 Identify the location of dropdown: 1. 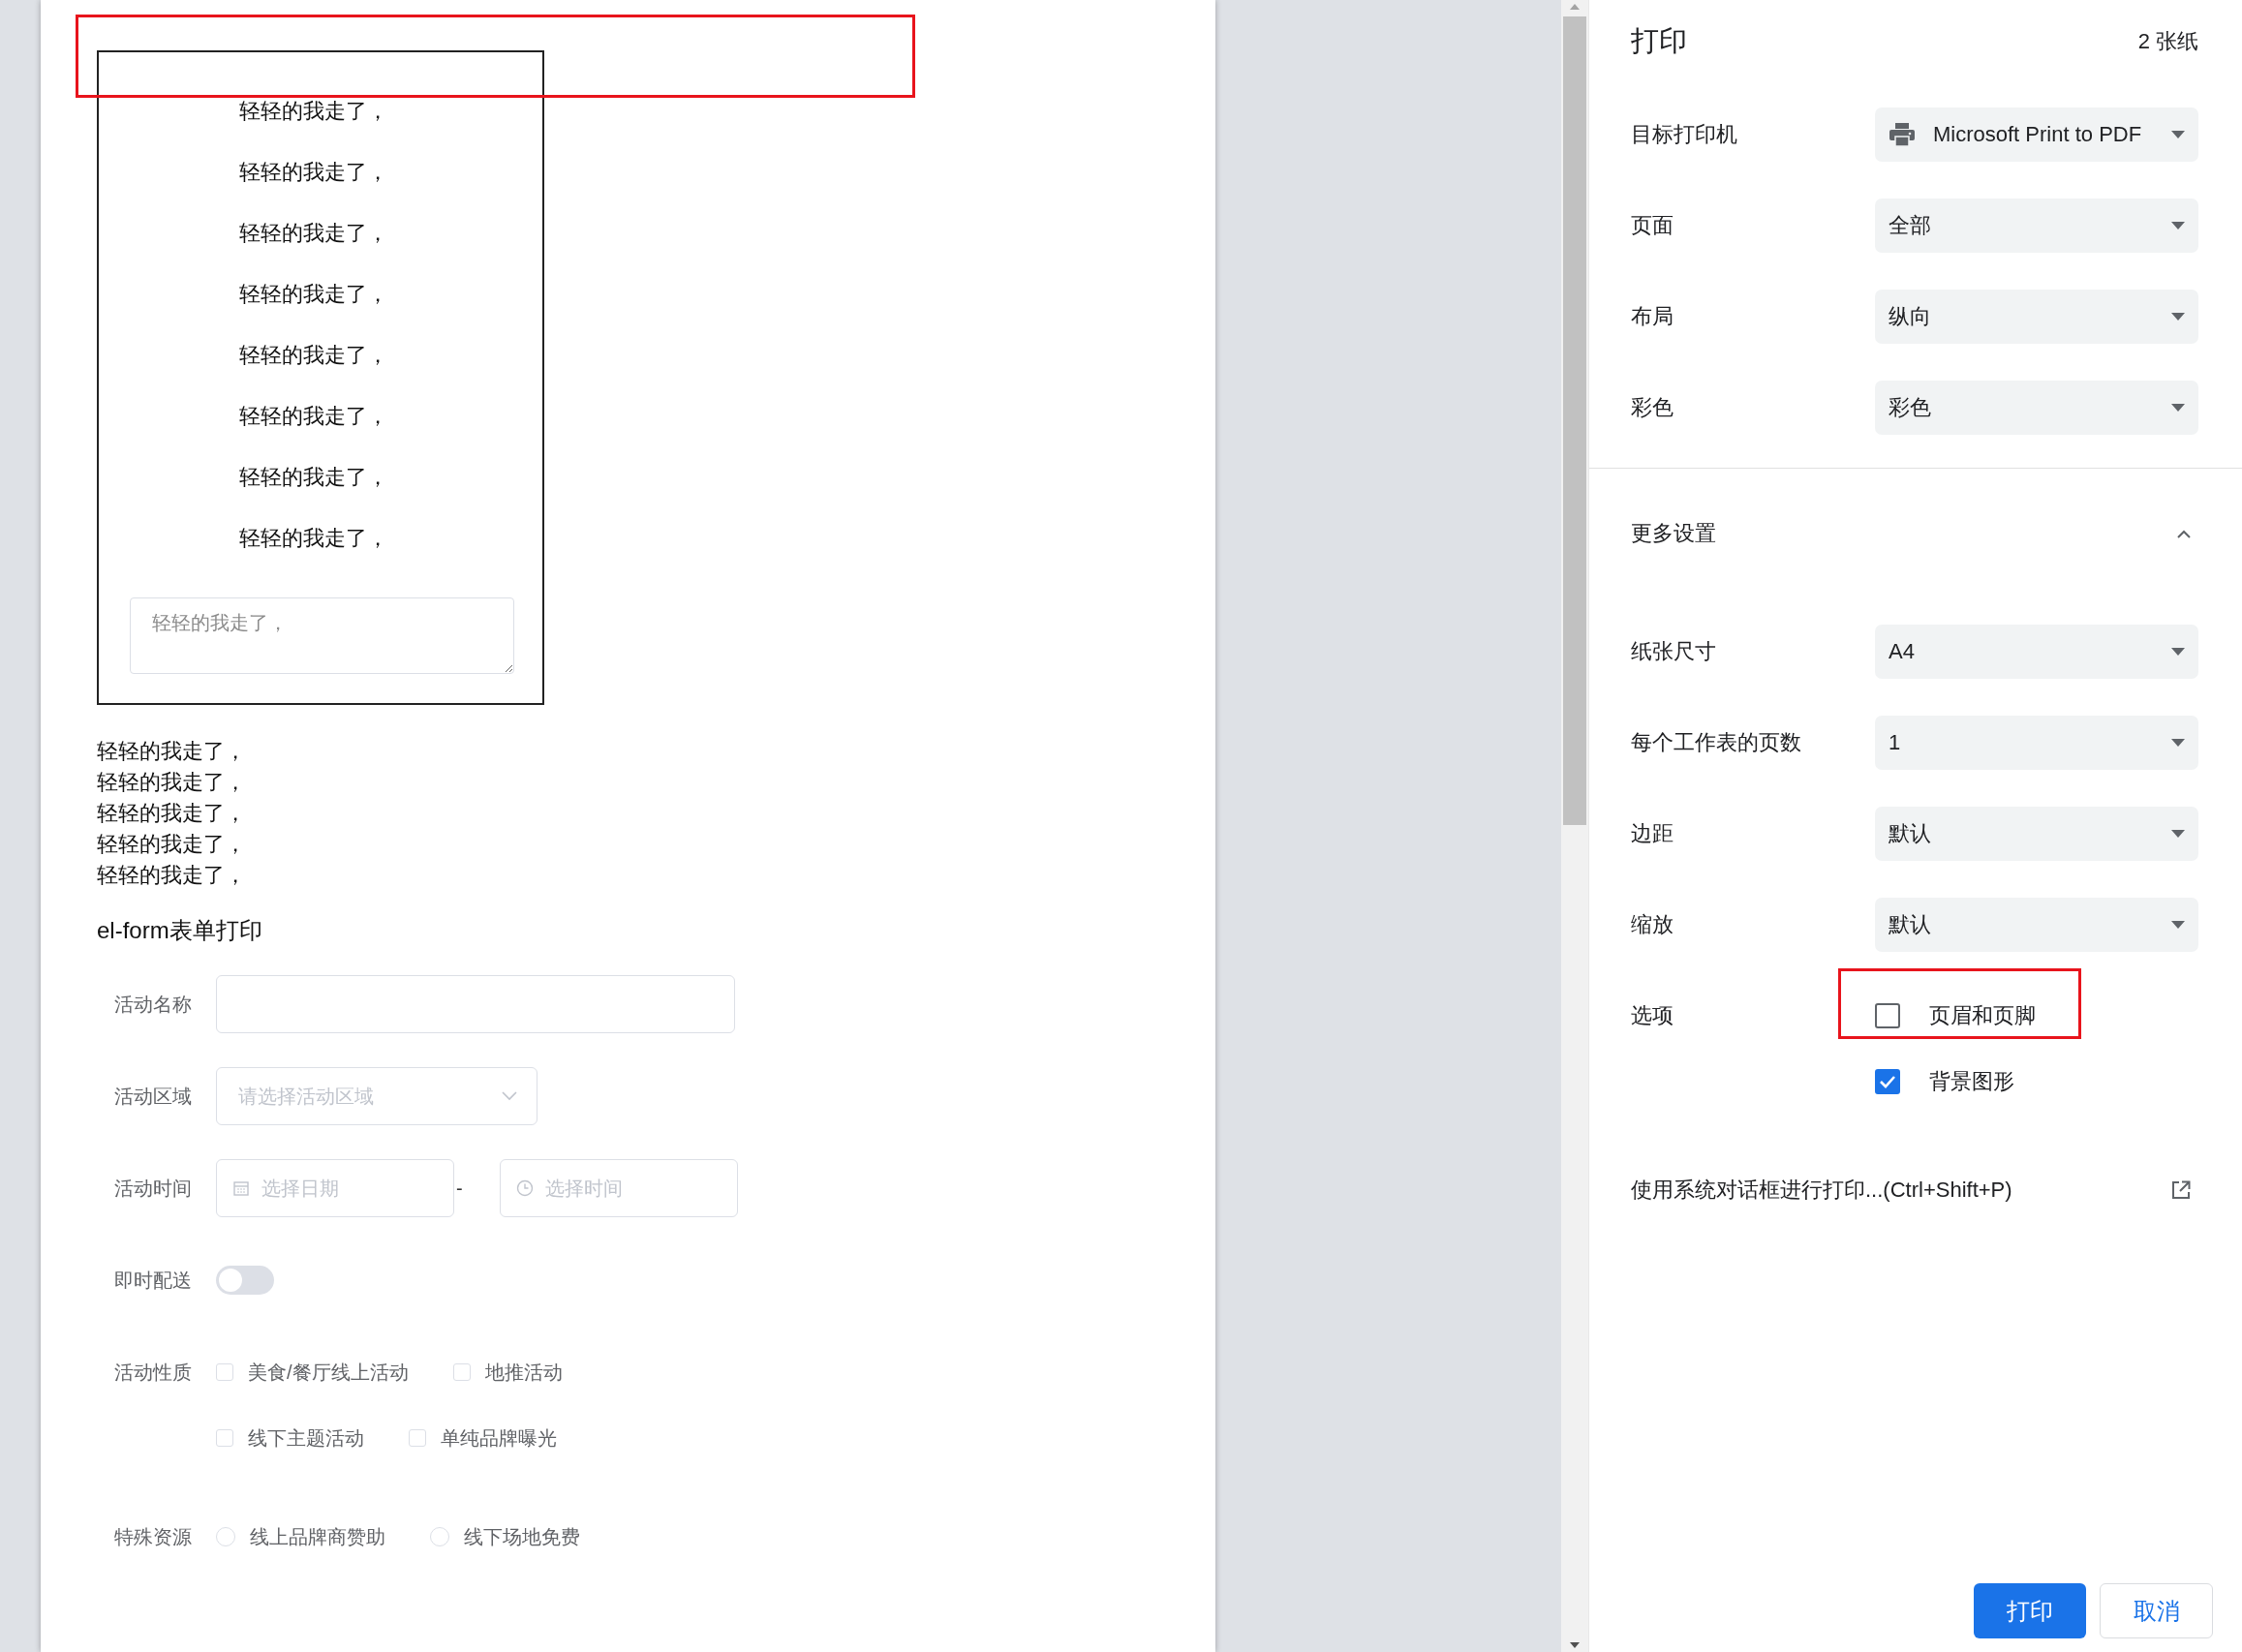
(2037, 743).